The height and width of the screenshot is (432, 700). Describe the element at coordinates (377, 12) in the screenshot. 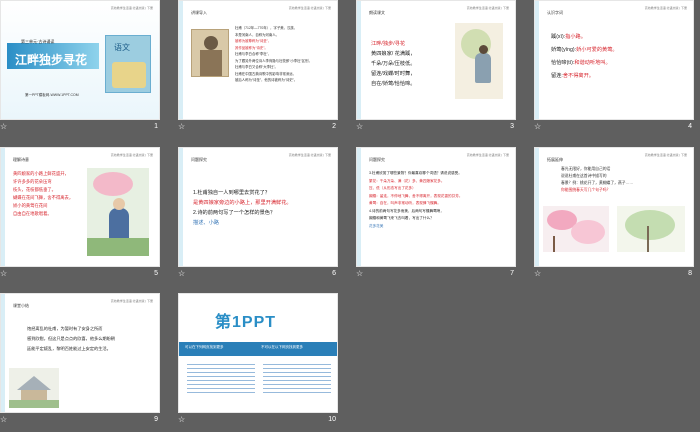

I see `slide-tag: 朗读课文` at that location.